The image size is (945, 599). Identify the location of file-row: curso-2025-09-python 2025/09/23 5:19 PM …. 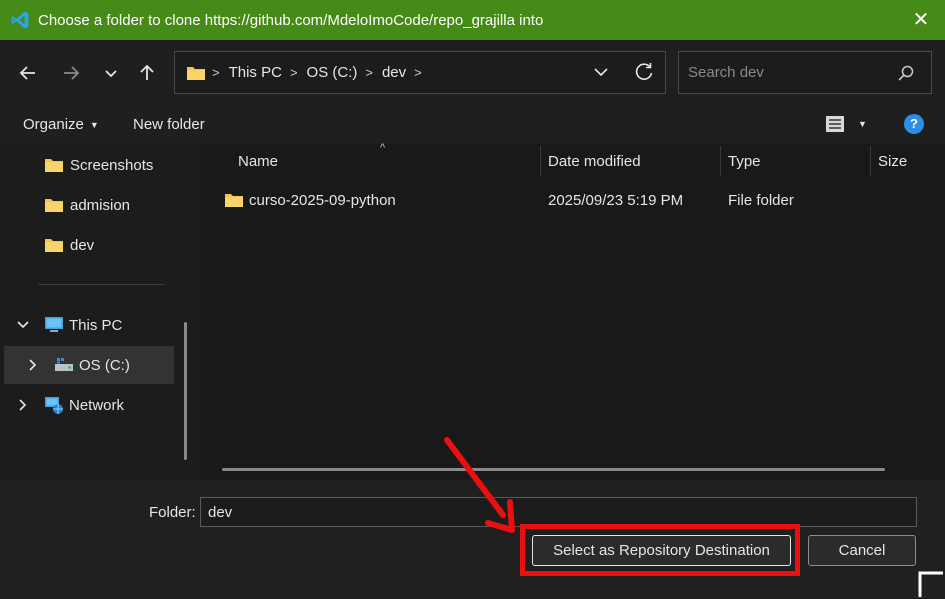
(570, 201).